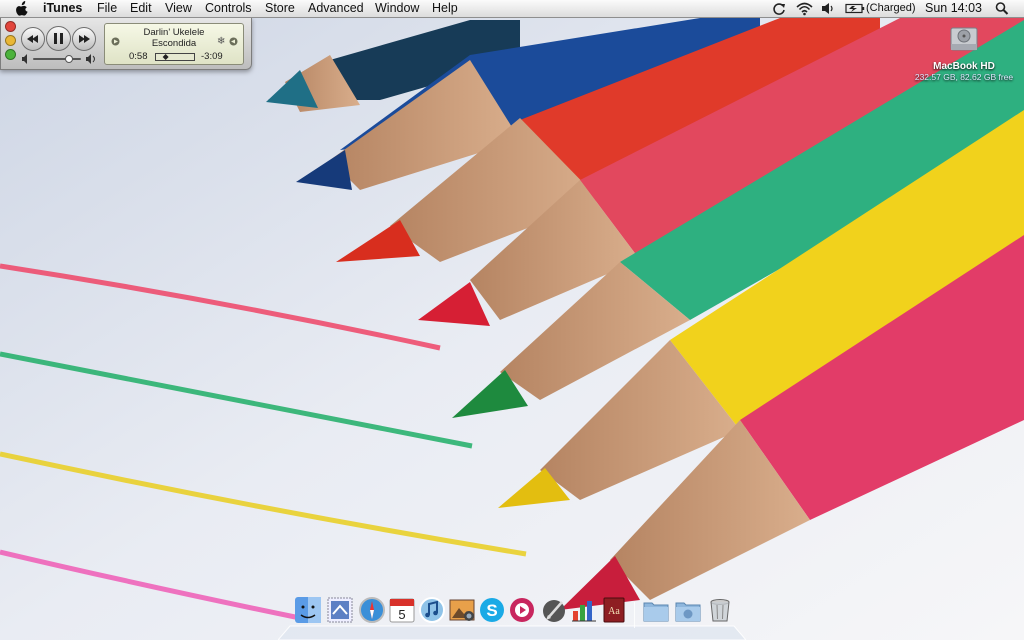 Image resolution: width=1024 pixels, height=640 pixels. I want to click on iphoto-icon, so click(462, 610).